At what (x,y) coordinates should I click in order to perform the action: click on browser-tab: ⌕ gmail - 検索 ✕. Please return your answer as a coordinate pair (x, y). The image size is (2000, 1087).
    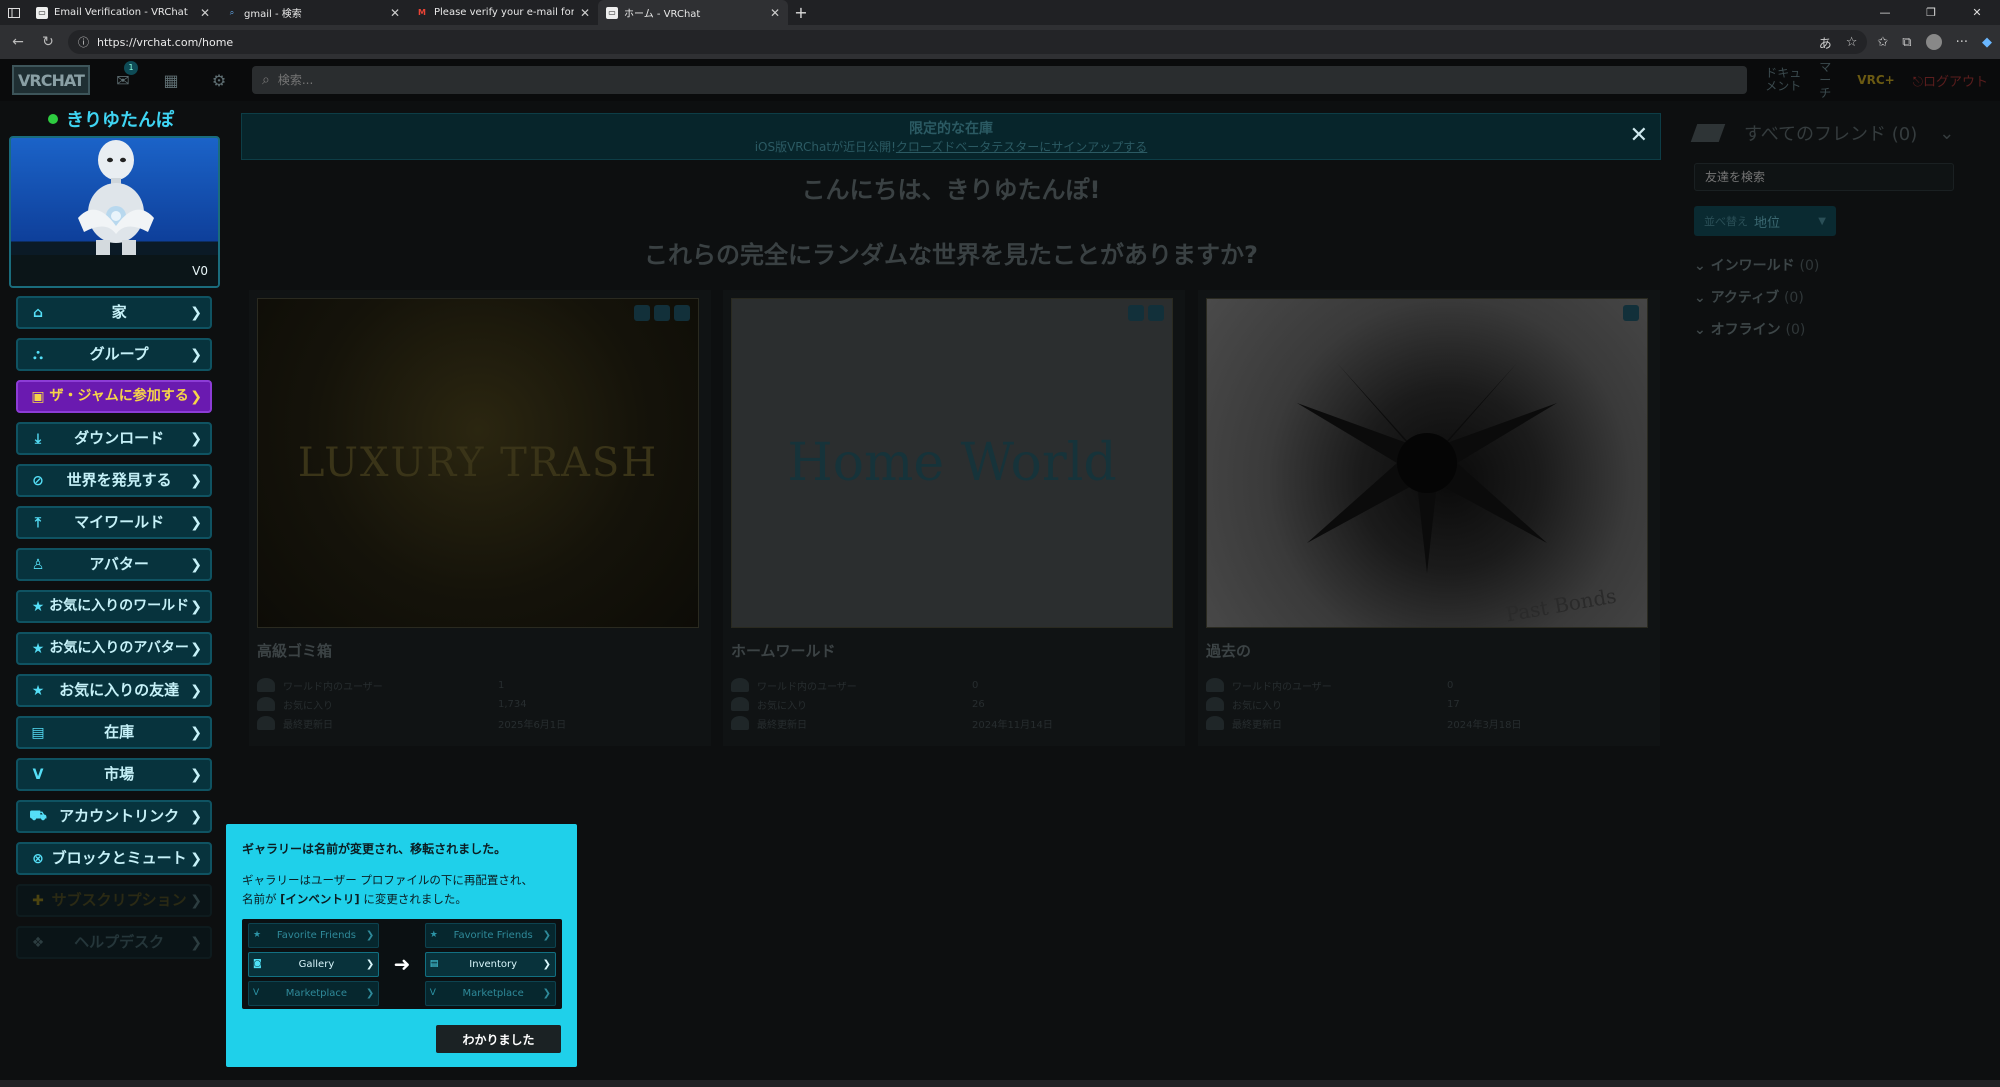
    Looking at the image, I should click on (313, 12).